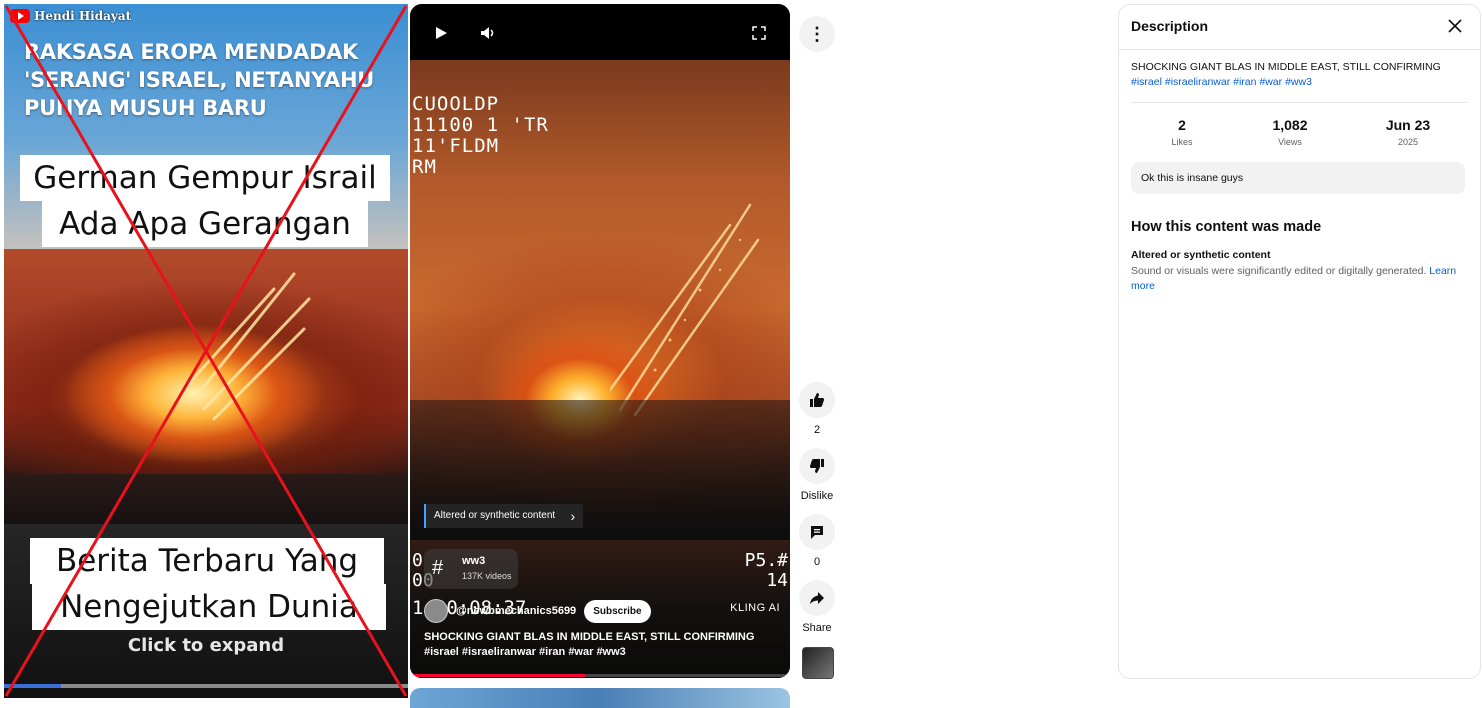 The height and width of the screenshot is (708, 1482). What do you see at coordinates (617, 611) in the screenshot?
I see `subscribe-button: Subscribe` at bounding box center [617, 611].